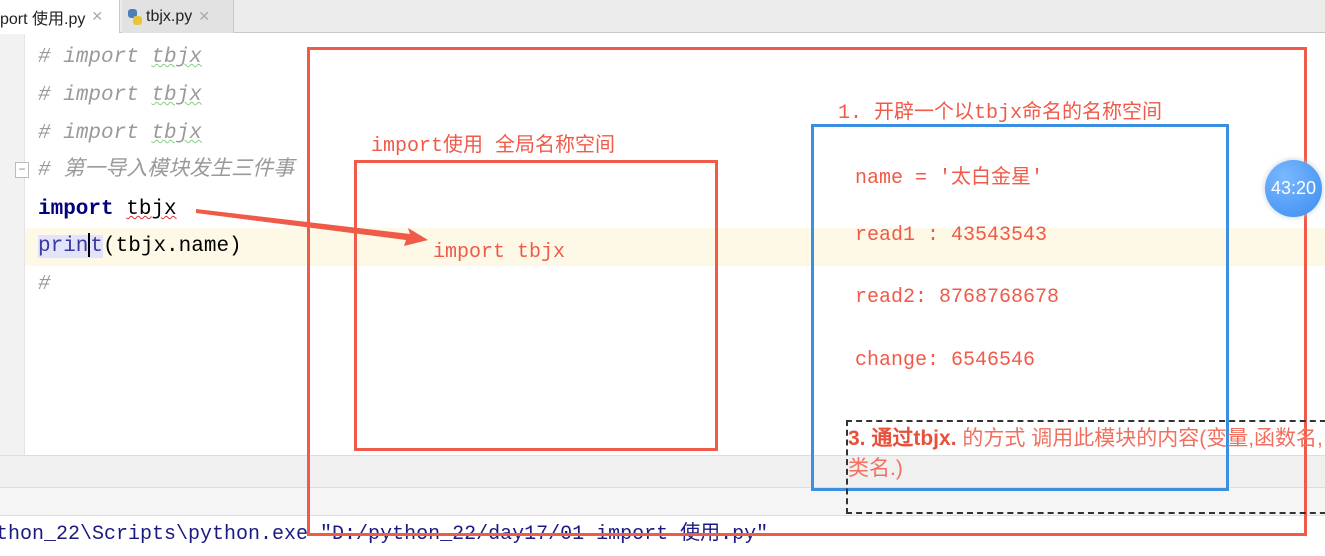  What do you see at coordinates (1293, 188) in the screenshot?
I see `timer-badge: 43:20` at bounding box center [1293, 188].